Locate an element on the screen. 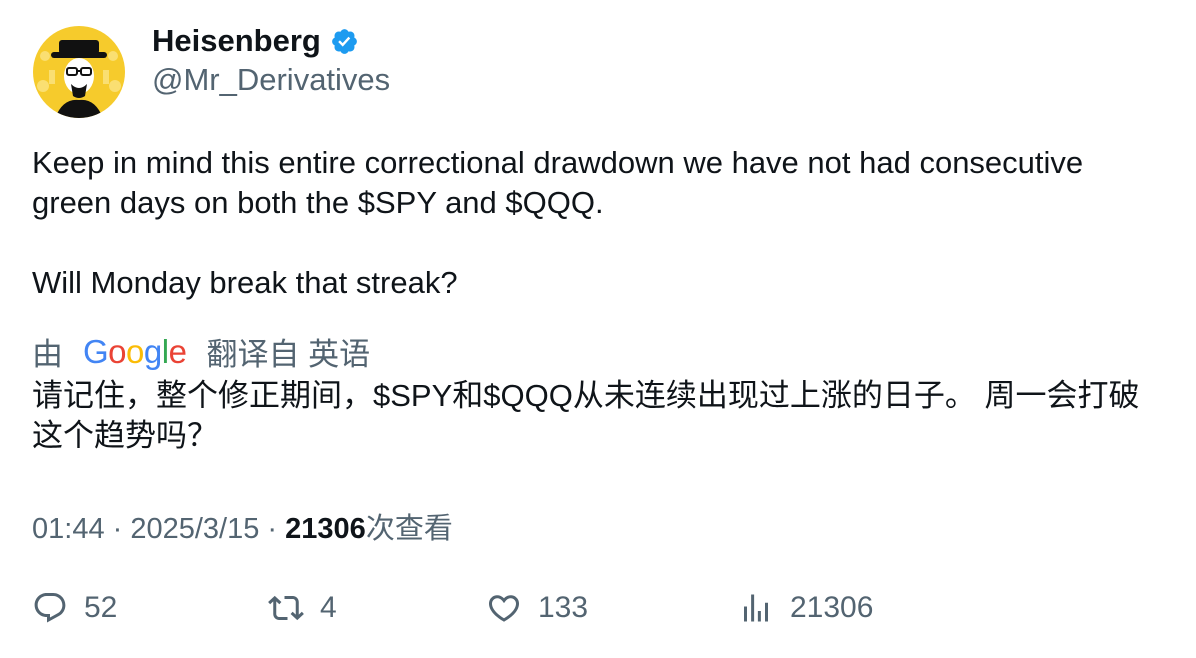 The width and height of the screenshot is (1196, 658). views-button: 21306 is located at coordinates (805, 608).